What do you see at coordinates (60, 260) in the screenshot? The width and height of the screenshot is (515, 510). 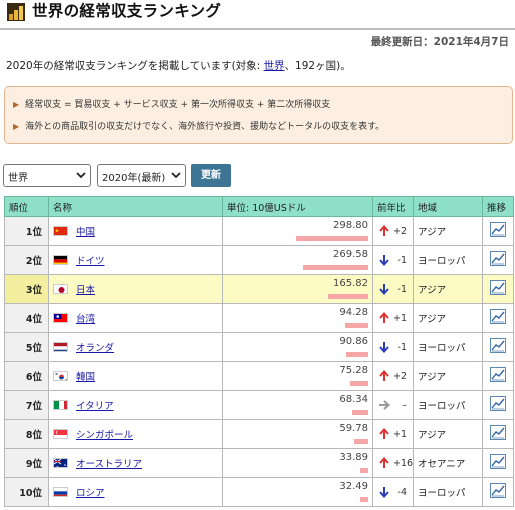 I see `germany-flag-icon` at bounding box center [60, 260].